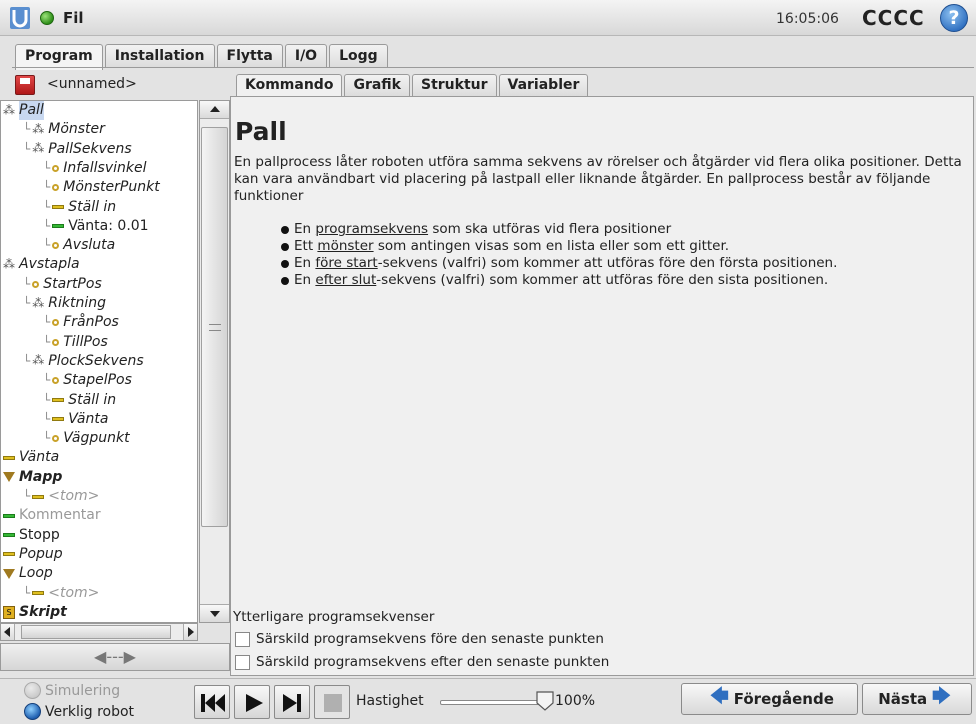 This screenshot has width=976, height=724. I want to click on tree-node: Avstapla, so click(41, 264).